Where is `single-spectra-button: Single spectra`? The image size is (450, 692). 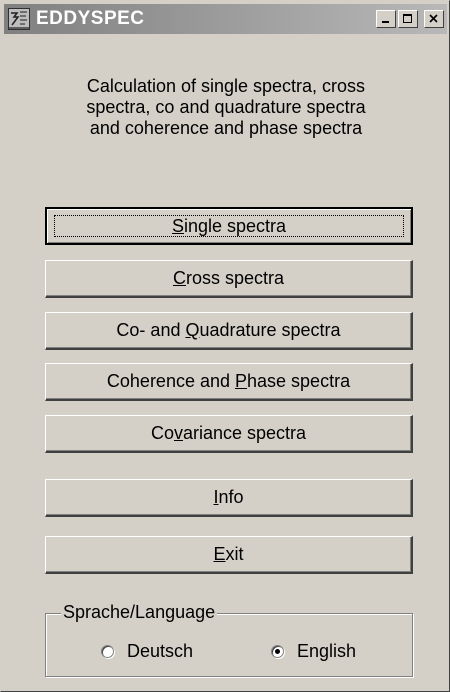 single-spectra-button: Single spectra is located at coordinates (229, 226).